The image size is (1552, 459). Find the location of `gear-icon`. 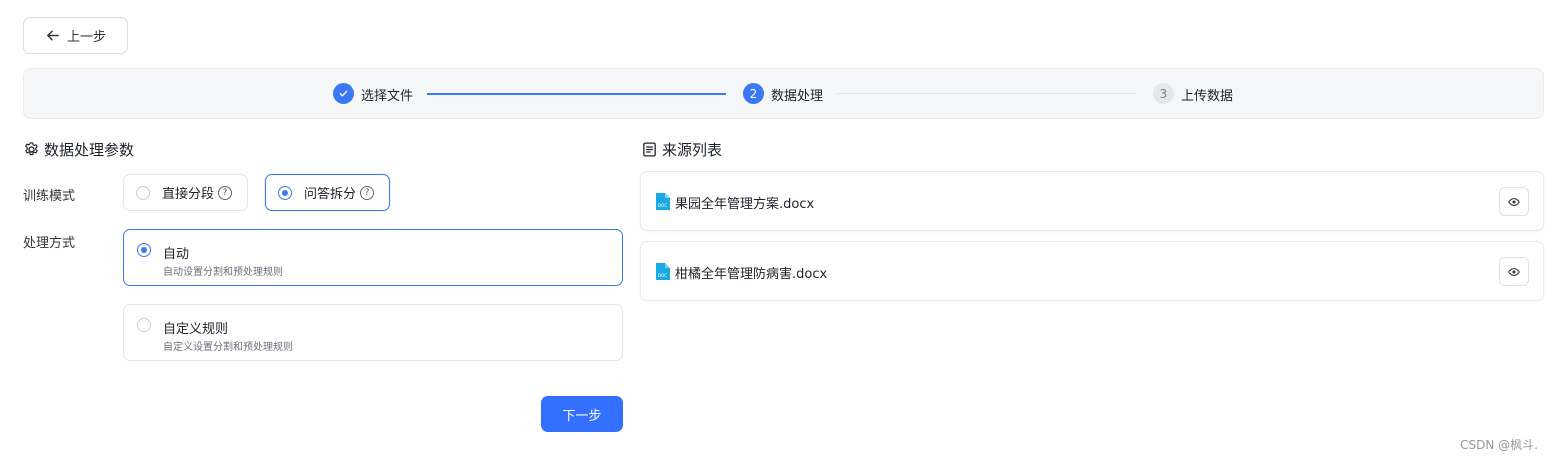

gear-icon is located at coordinates (31, 149).